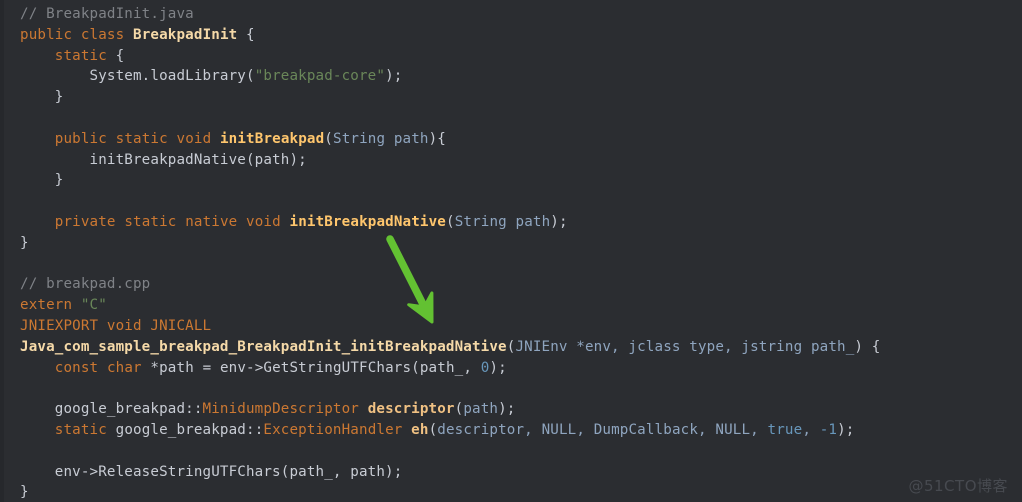 The width and height of the screenshot is (1022, 502). What do you see at coordinates (102, 34) in the screenshot?
I see `code-token: class` at bounding box center [102, 34].